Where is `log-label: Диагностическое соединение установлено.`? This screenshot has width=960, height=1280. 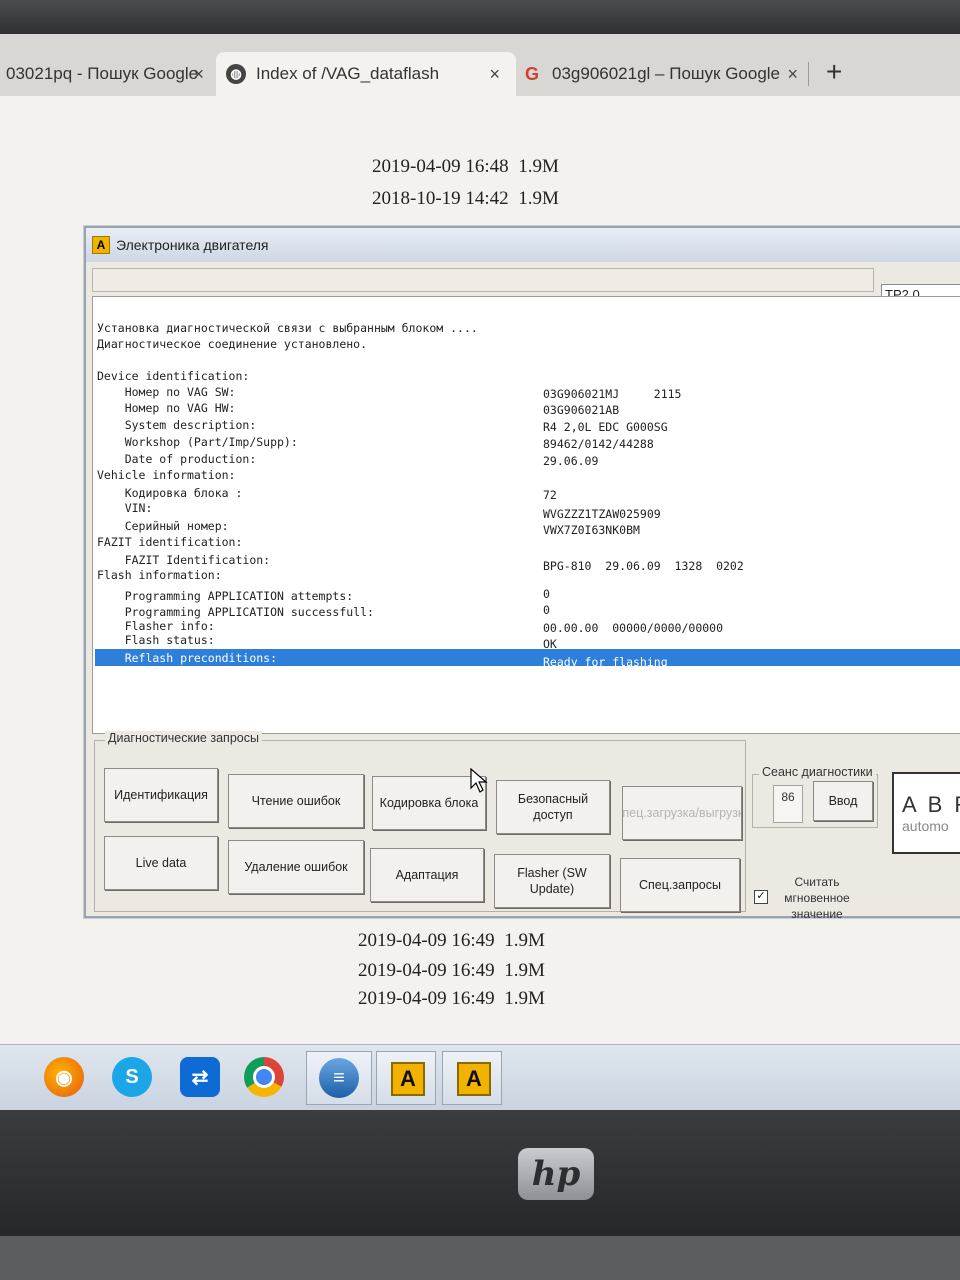
log-label: Диагностическое соединение установлено. is located at coordinates (232, 344).